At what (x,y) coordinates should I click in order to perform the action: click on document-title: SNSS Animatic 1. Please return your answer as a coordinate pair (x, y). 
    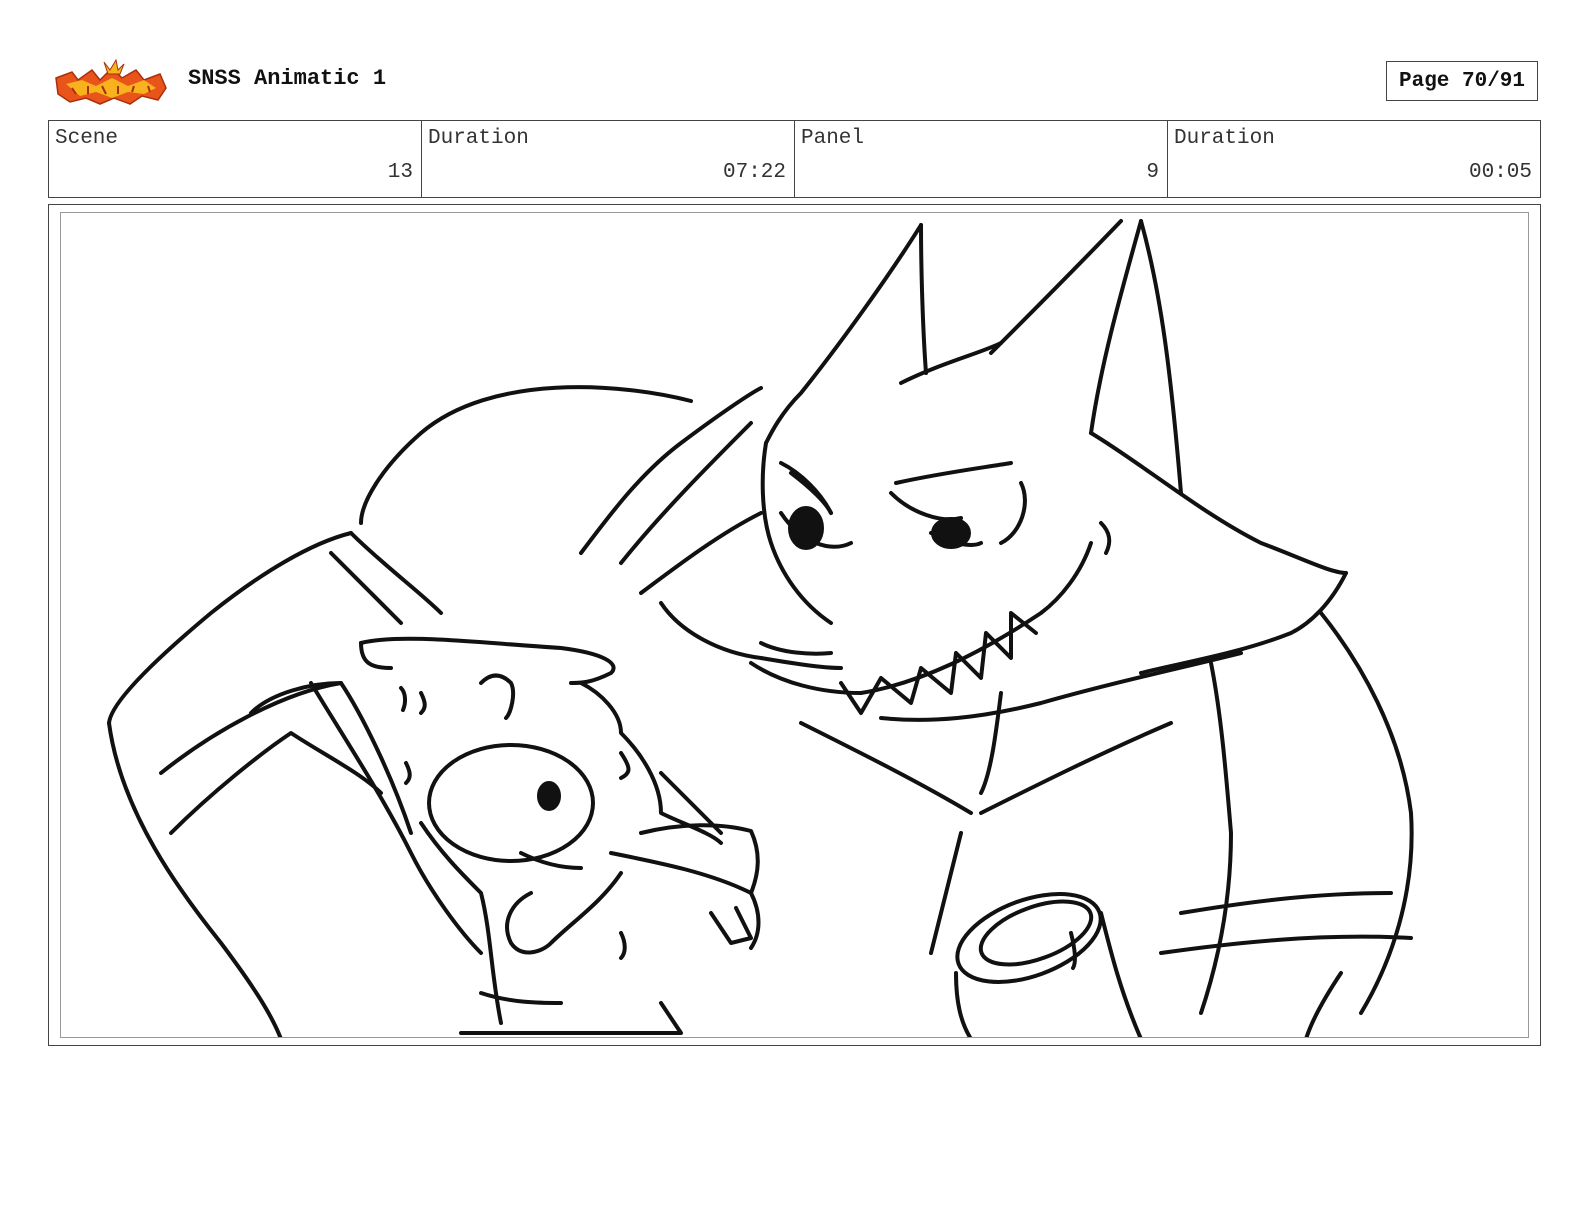
    Looking at the image, I should click on (287, 78).